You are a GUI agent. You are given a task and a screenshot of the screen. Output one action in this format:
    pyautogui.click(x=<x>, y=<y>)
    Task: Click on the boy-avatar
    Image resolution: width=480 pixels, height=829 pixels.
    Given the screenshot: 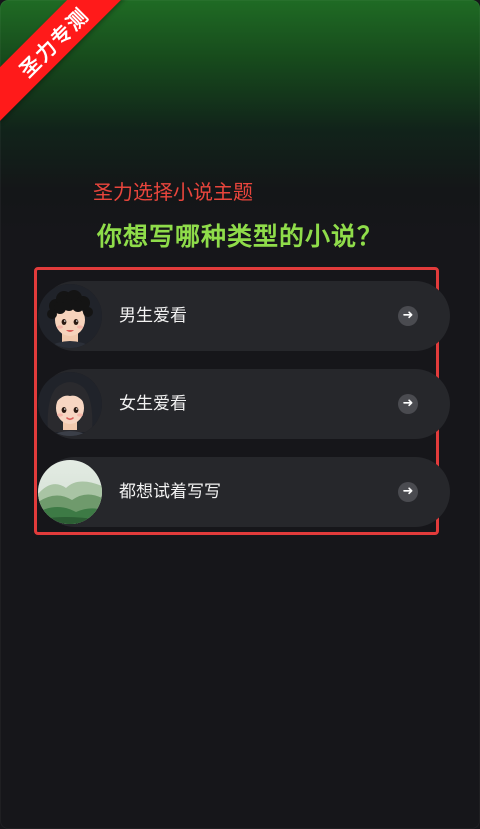 What is the action you would take?
    pyautogui.click(x=70, y=316)
    